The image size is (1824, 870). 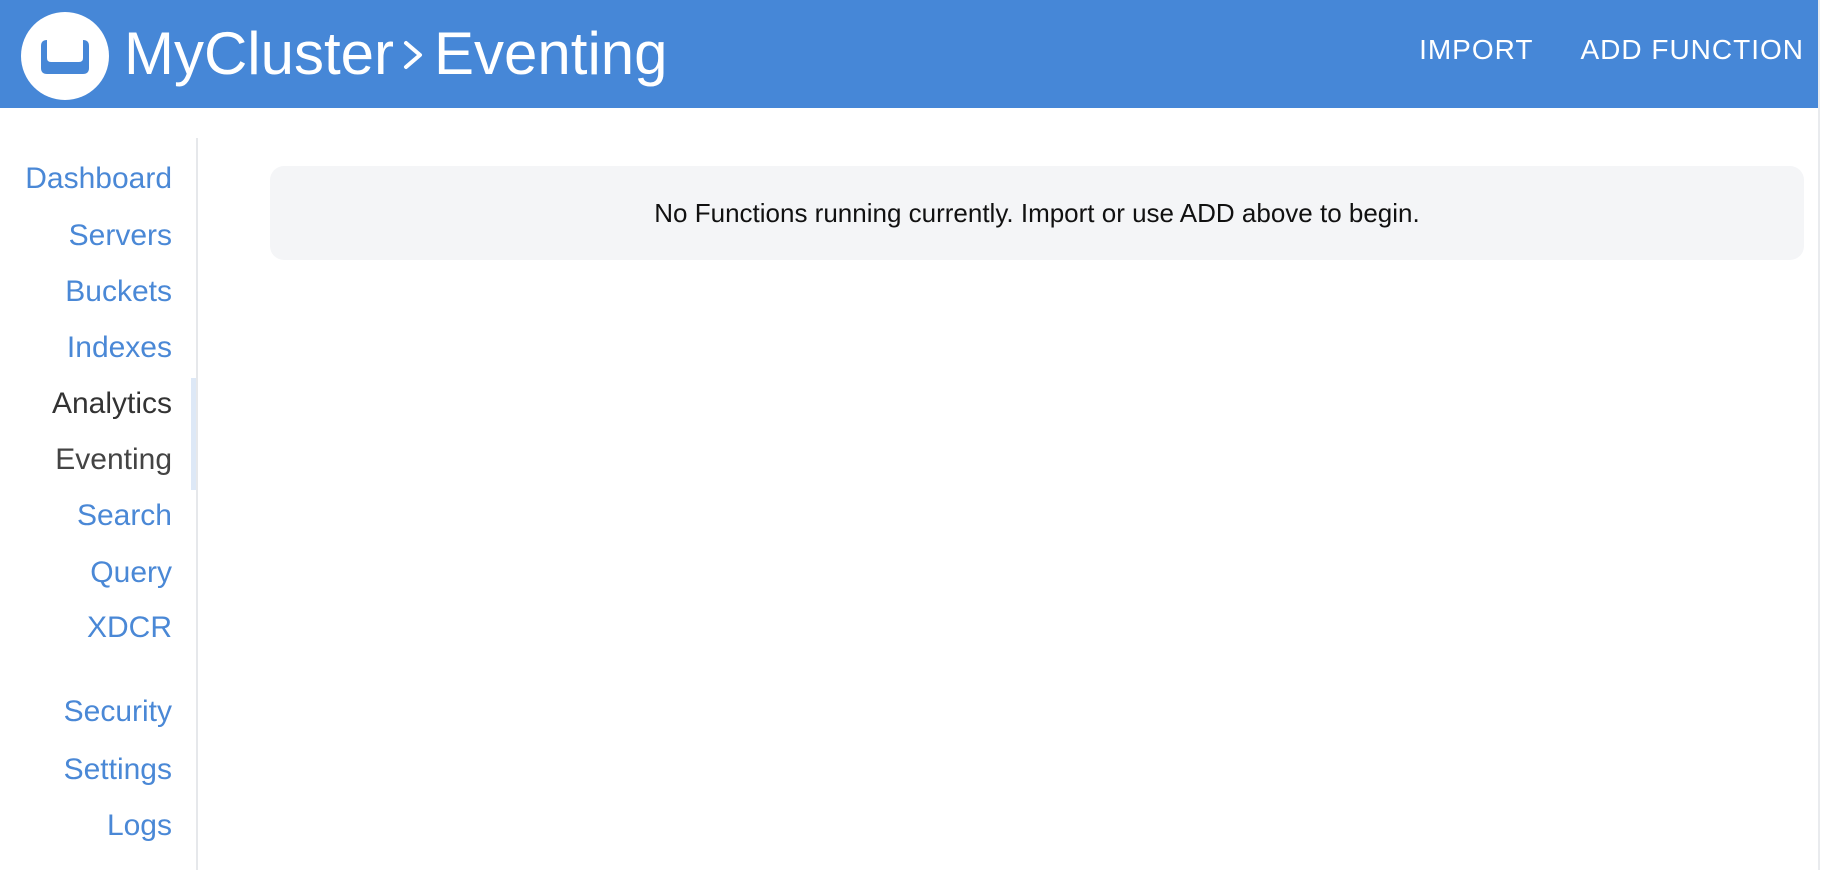 What do you see at coordinates (118, 770) in the screenshot?
I see `sidebar-item-settings: Settings` at bounding box center [118, 770].